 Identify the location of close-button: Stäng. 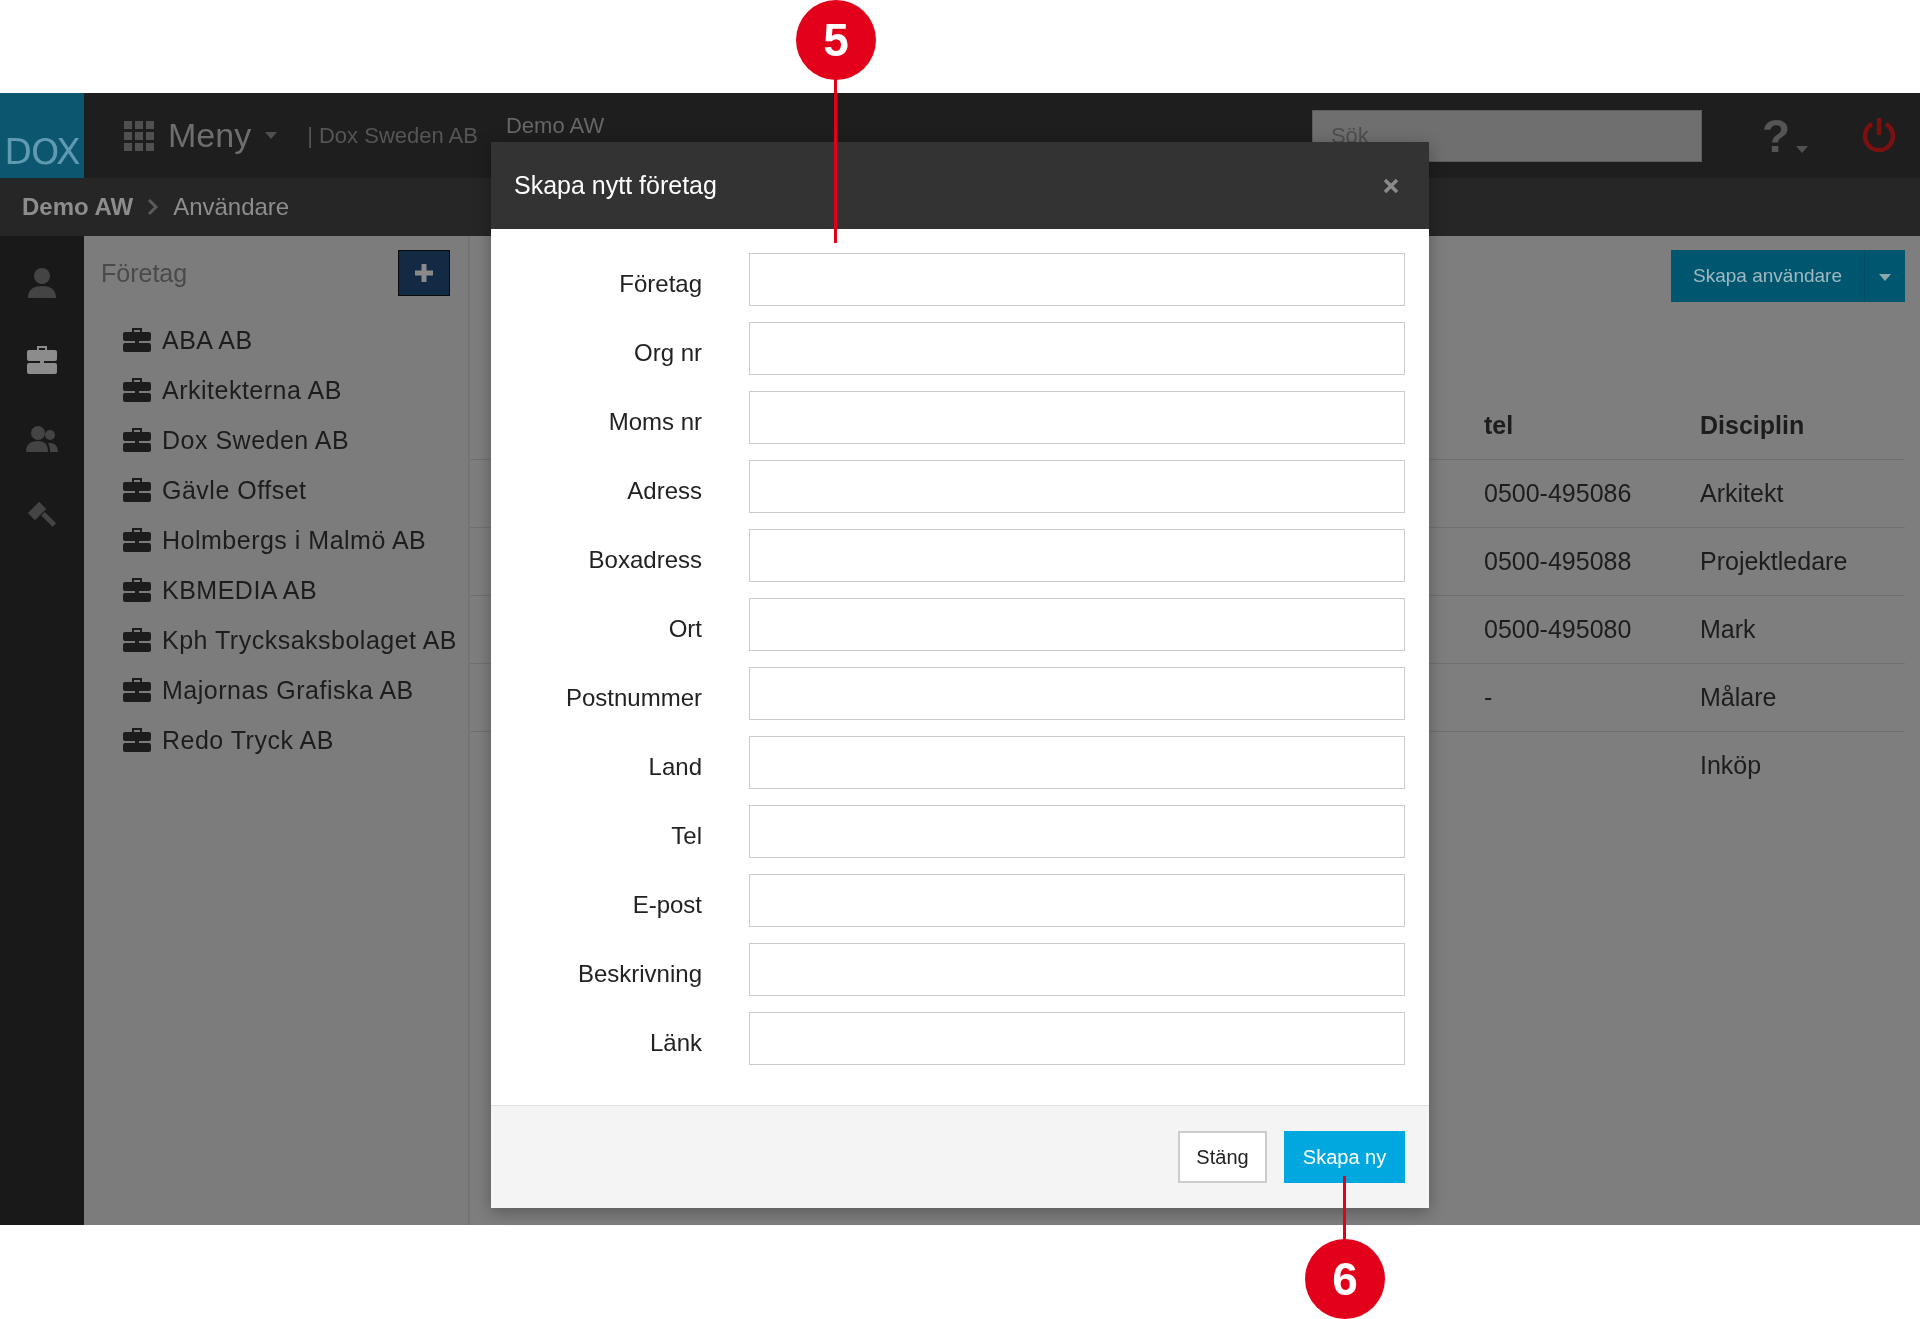
(1222, 1157).